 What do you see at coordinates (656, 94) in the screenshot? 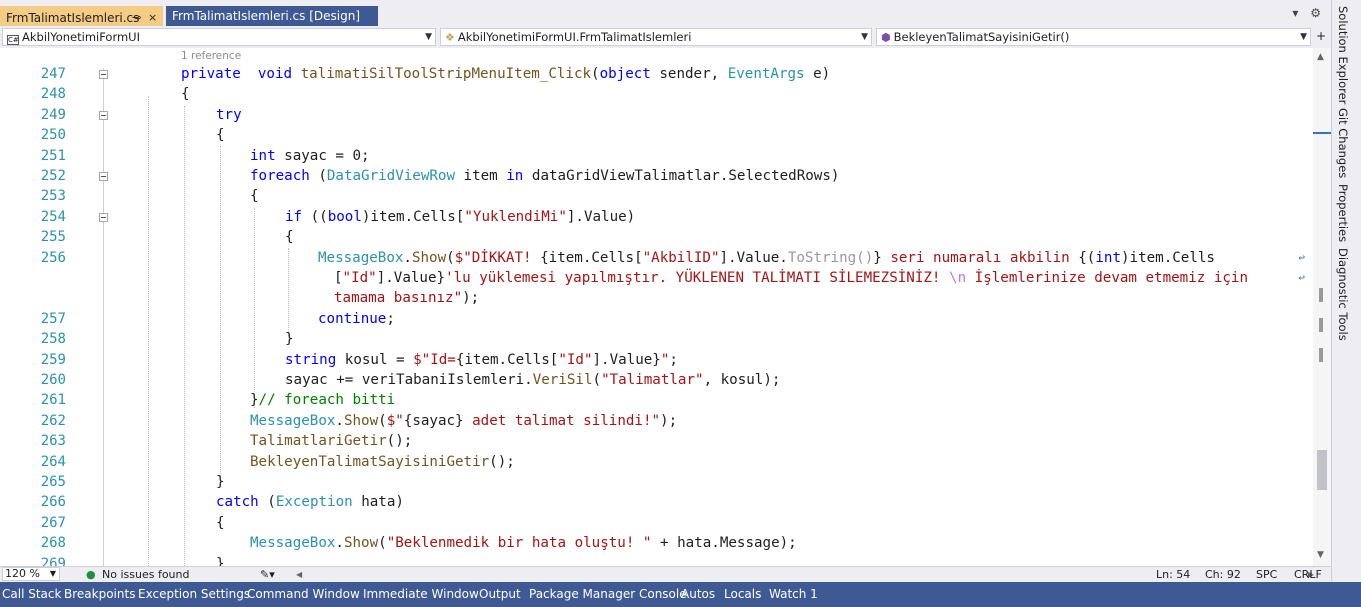
I see `code-line-248: 248 {` at bounding box center [656, 94].